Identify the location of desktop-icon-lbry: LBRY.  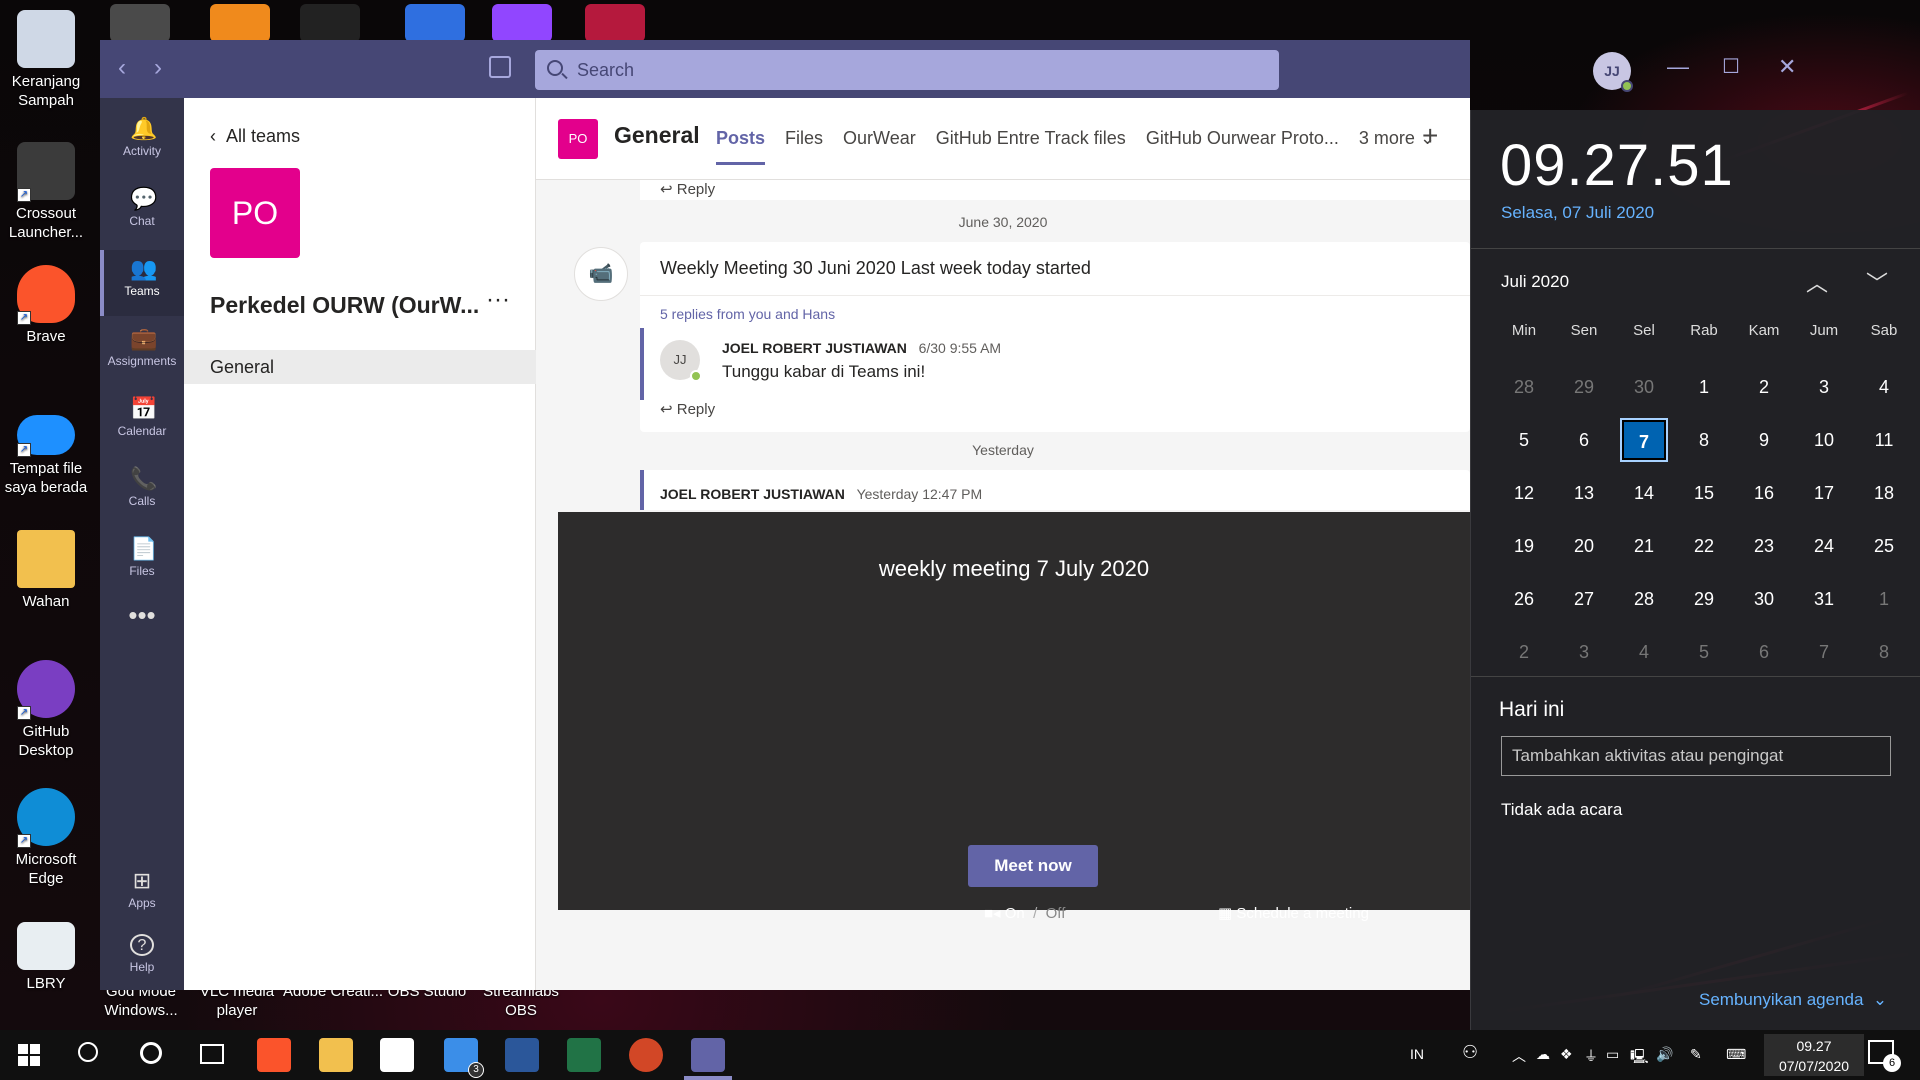
(46, 957).